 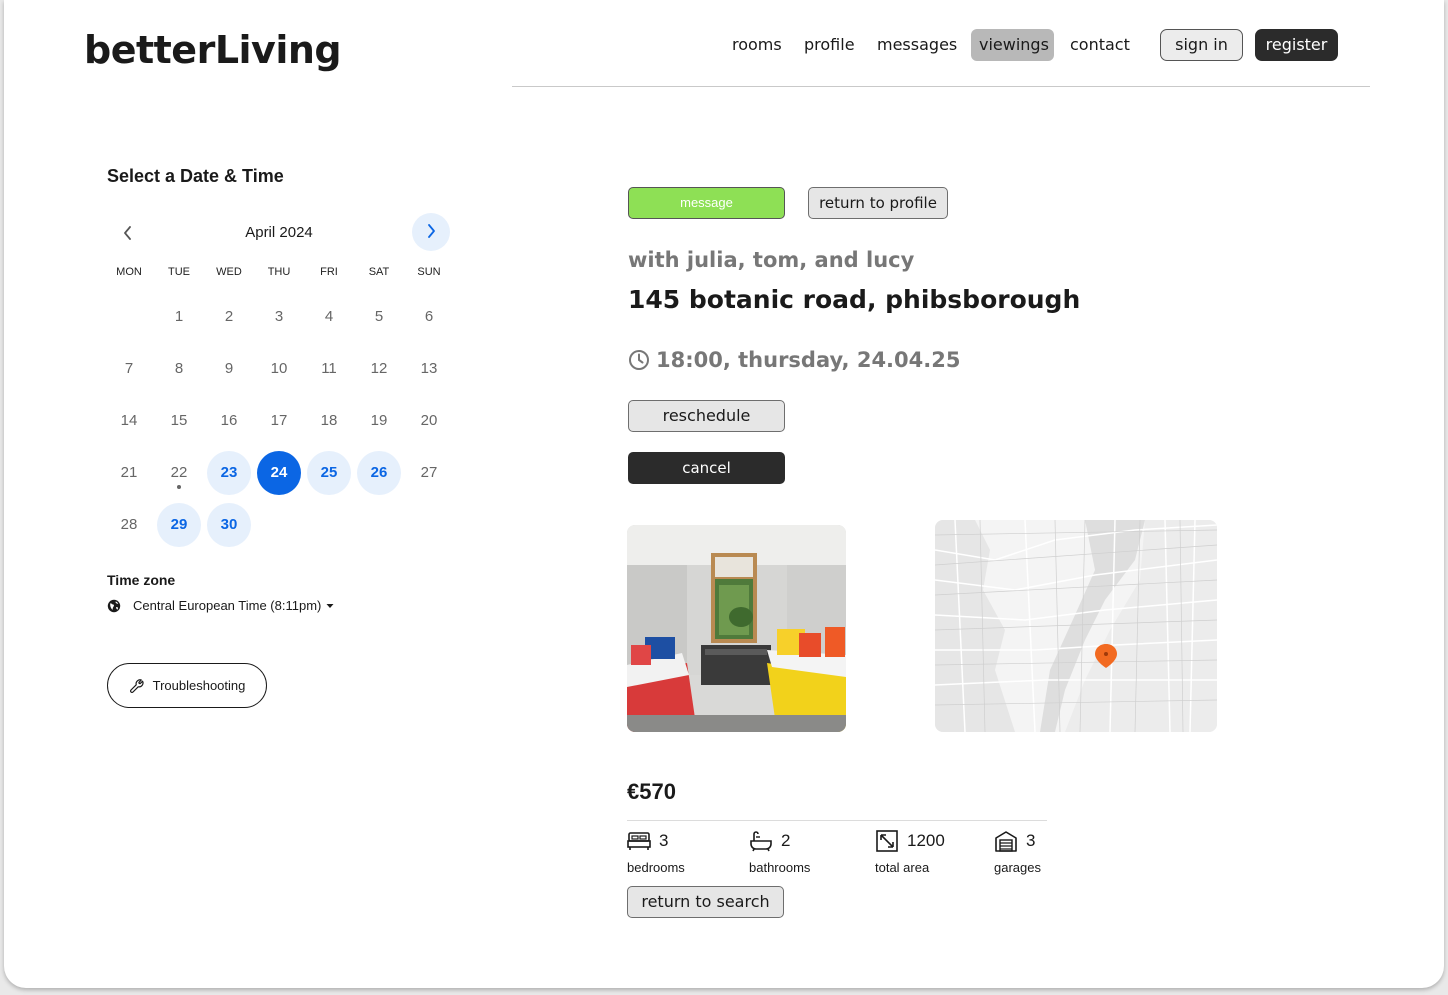 I want to click on troubleshooting-label: Troubleshooting, so click(x=199, y=685).